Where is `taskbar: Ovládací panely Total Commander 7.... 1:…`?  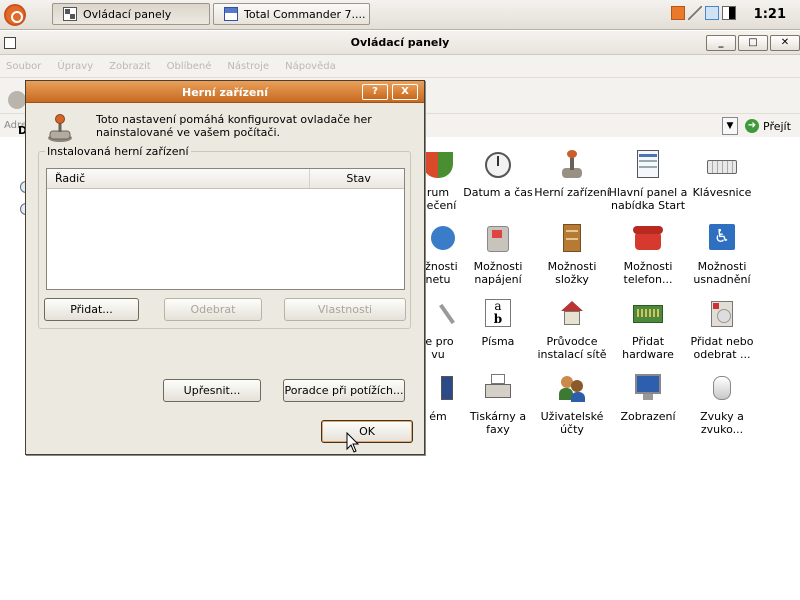
taskbar: Ovládací panely Total Commander 7.... 1:… is located at coordinates (400, 15).